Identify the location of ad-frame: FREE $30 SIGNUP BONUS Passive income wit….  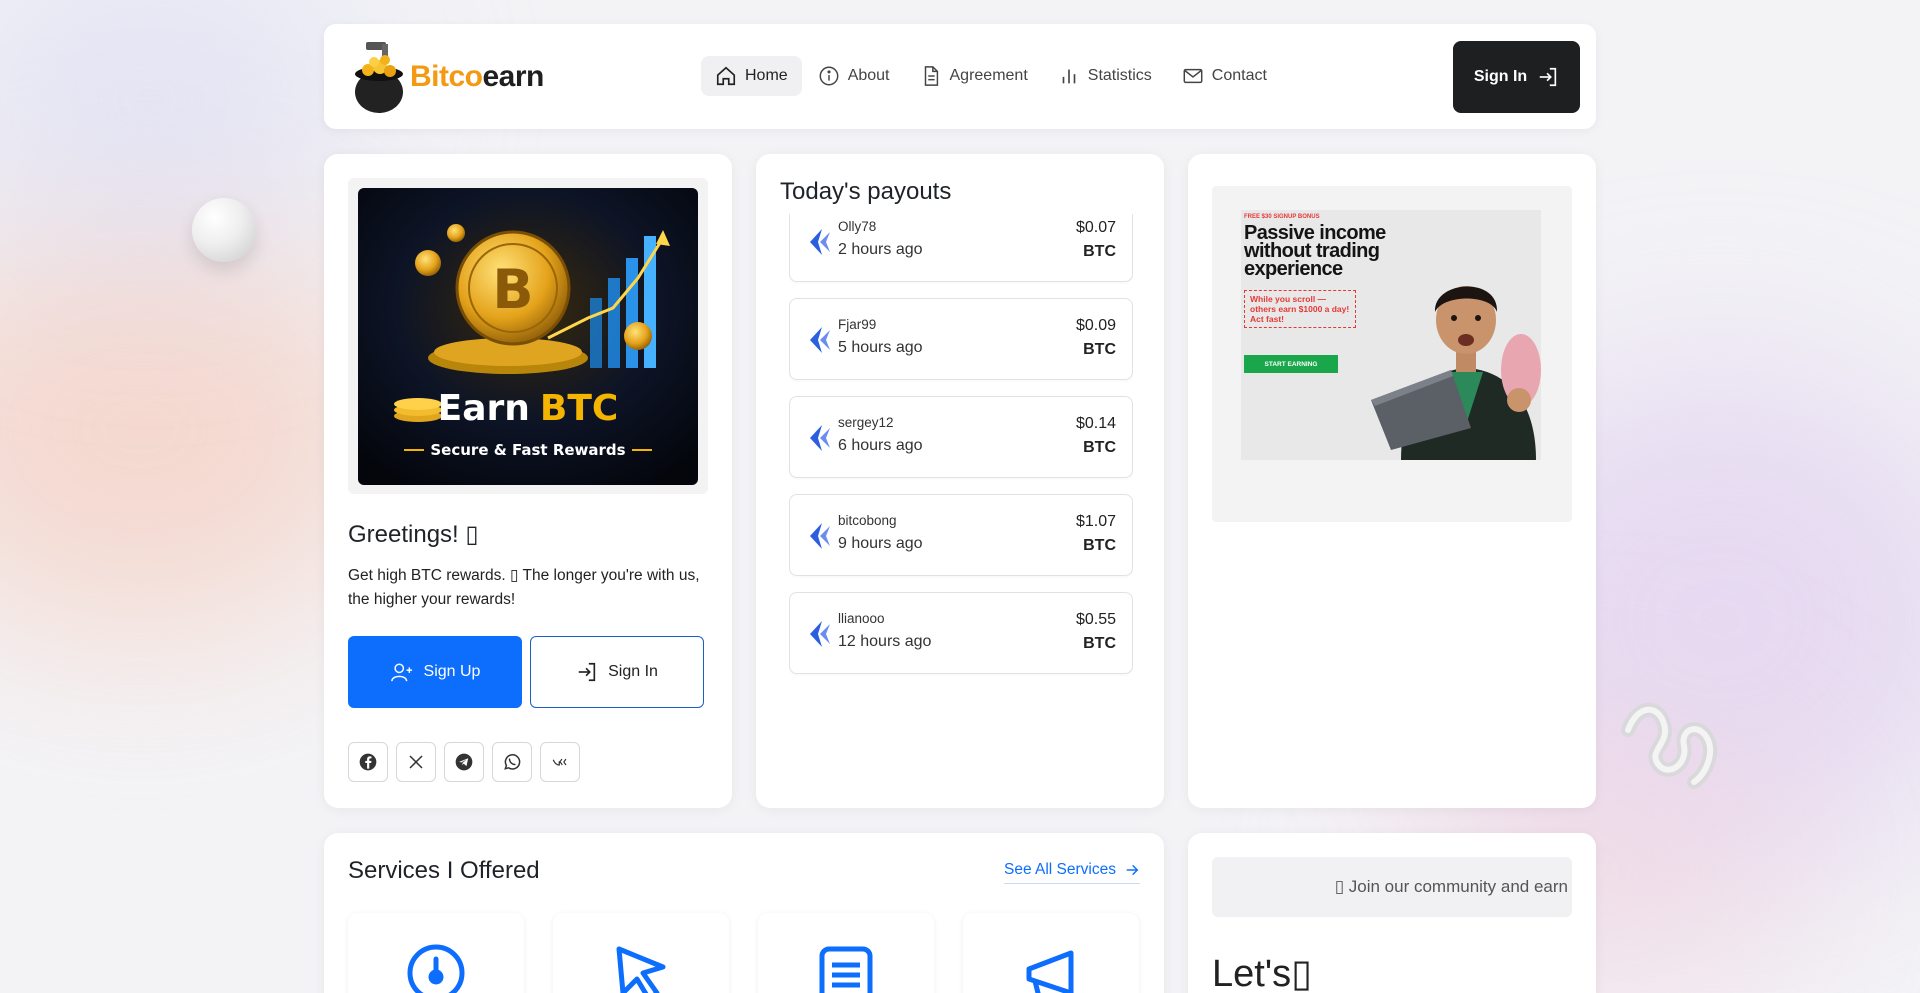
(1392, 354).